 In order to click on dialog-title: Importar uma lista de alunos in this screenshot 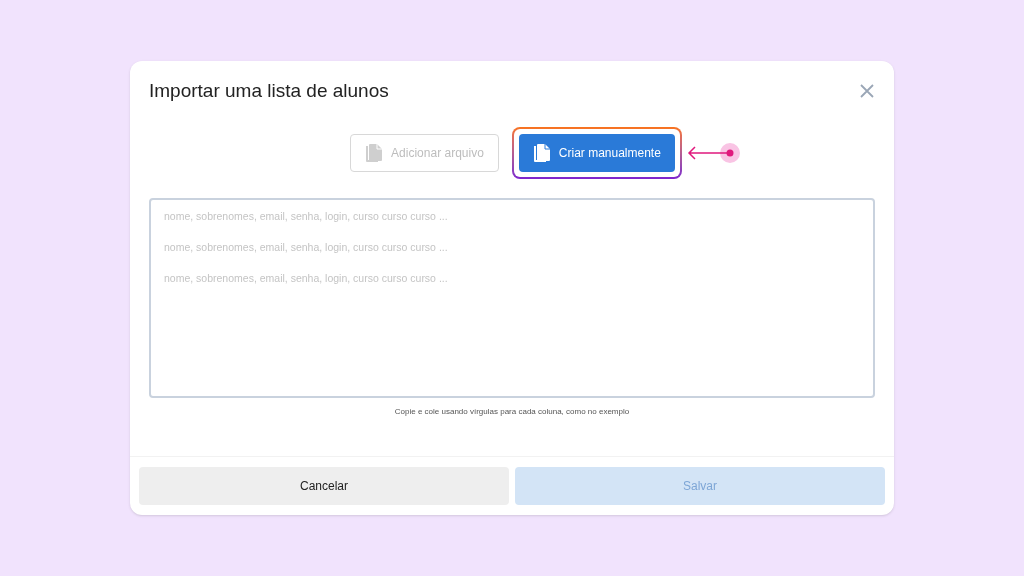, I will do `click(269, 91)`.